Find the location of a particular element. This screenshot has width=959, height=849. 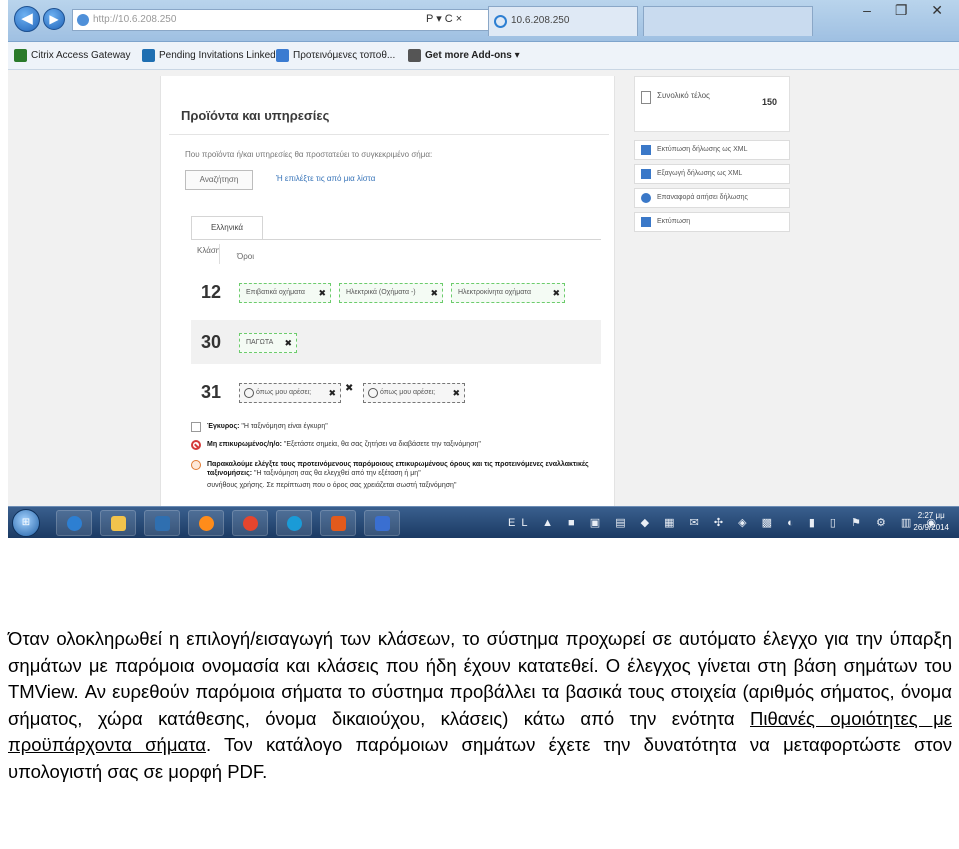

forward-button: ▶ is located at coordinates (54, 19).